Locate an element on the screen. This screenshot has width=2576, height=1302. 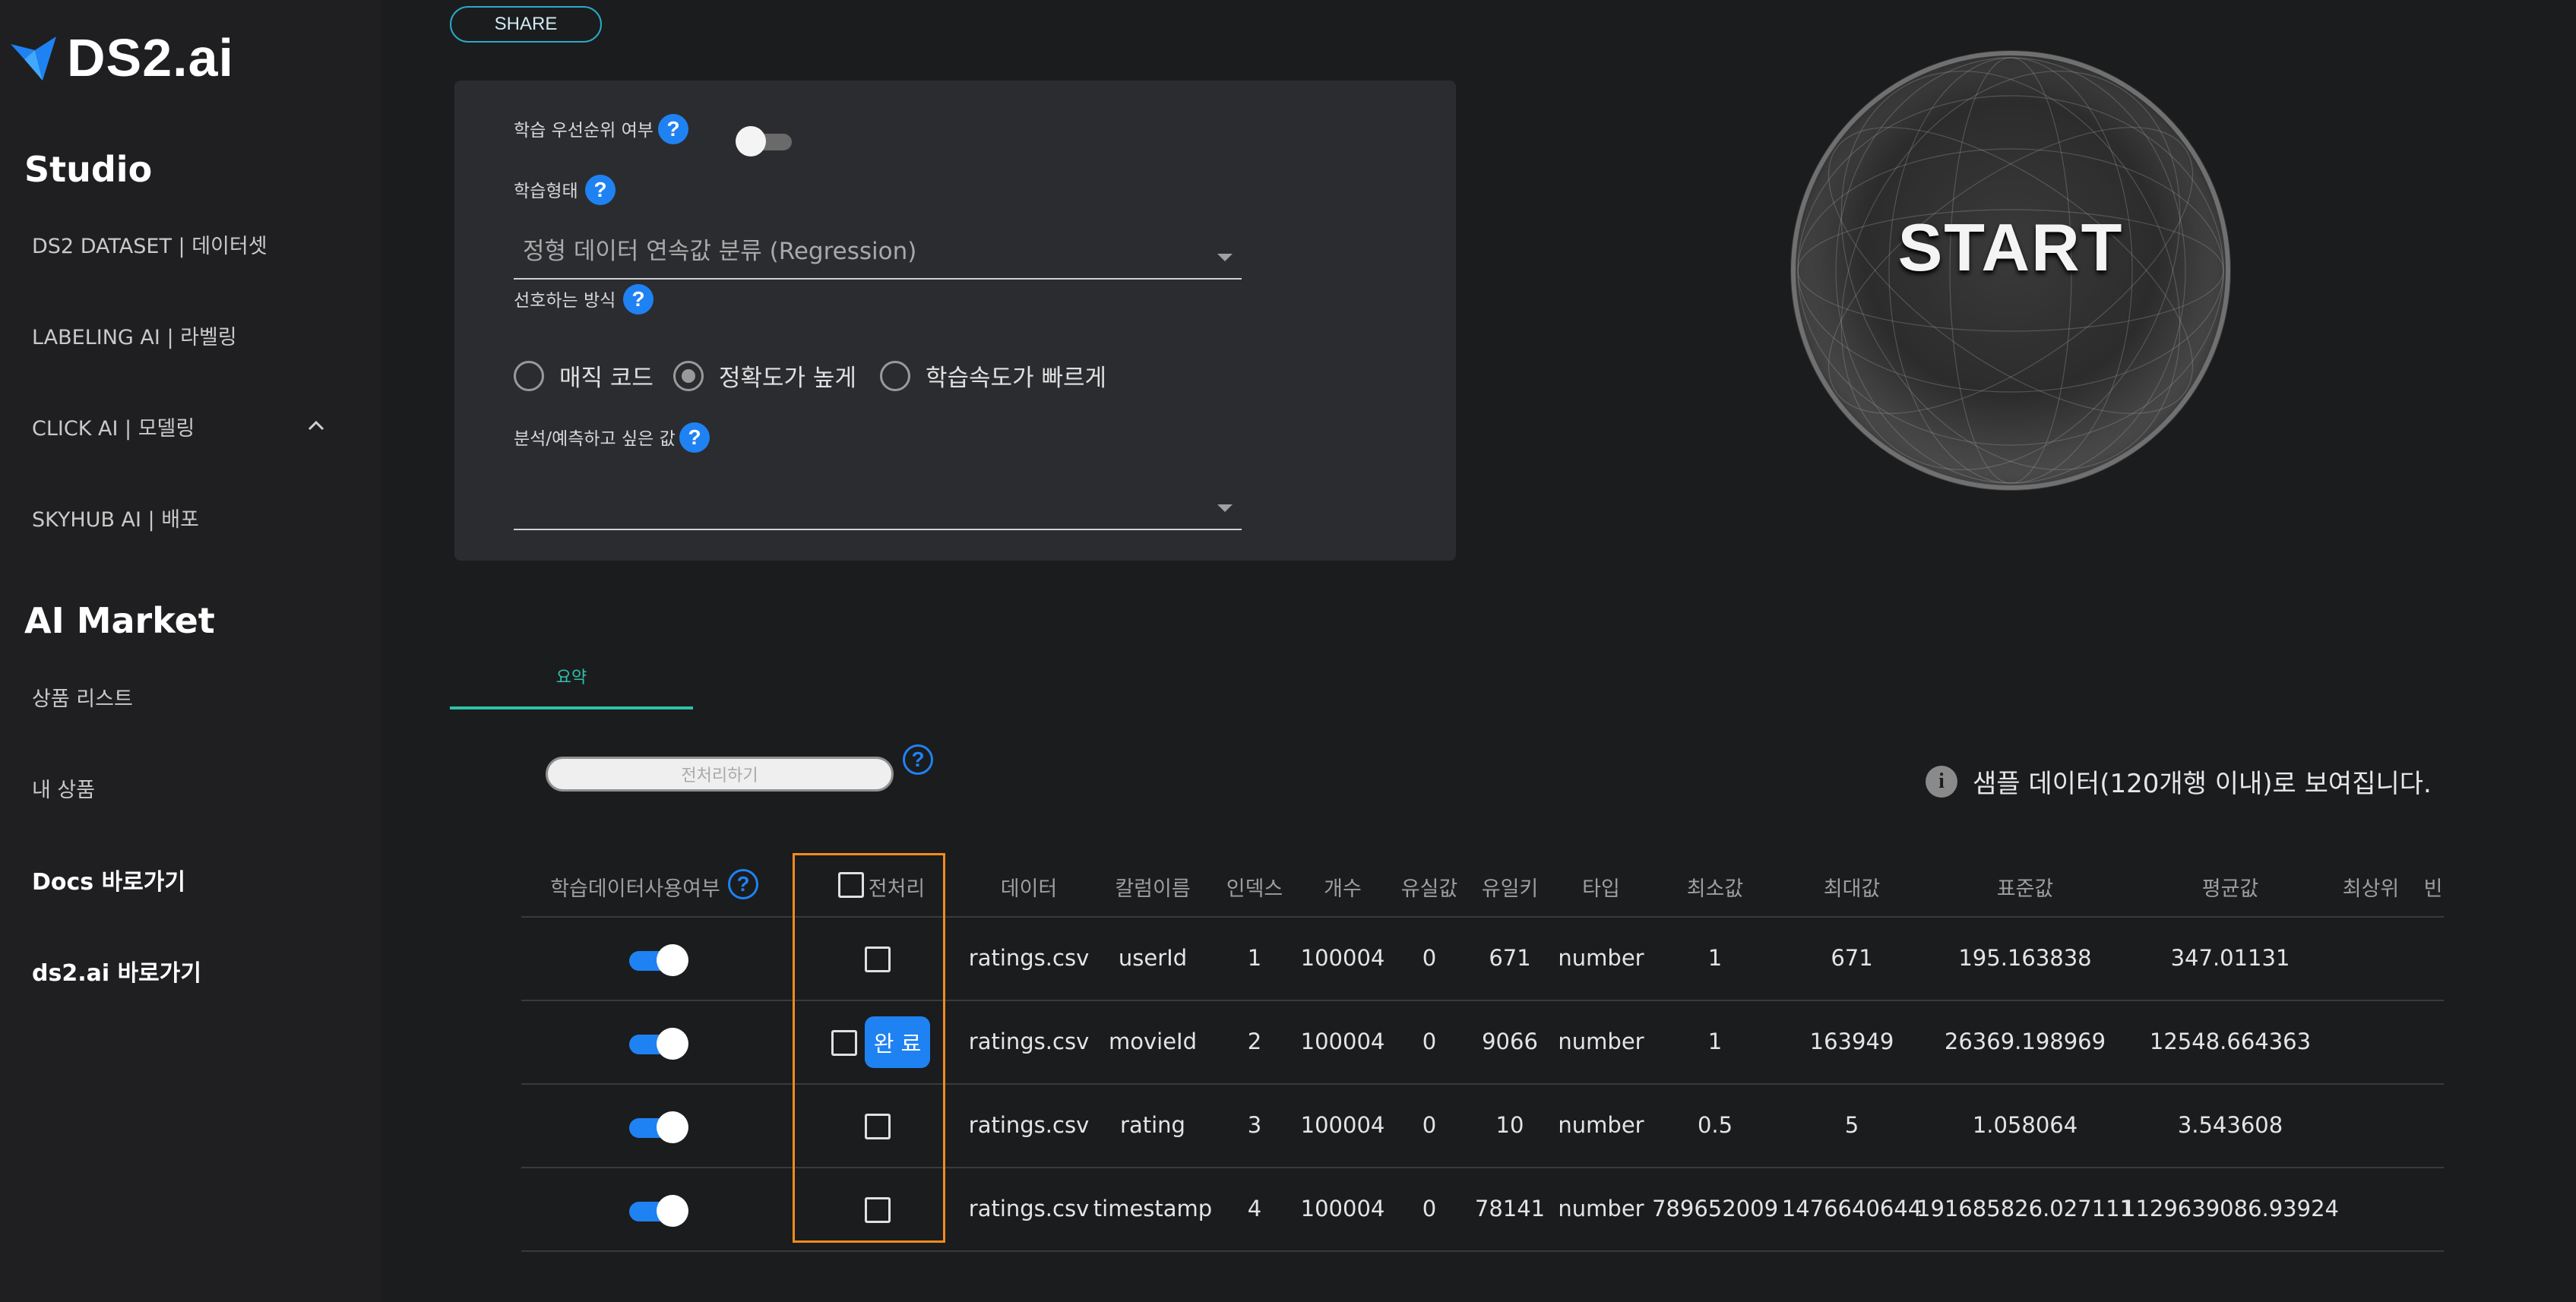
start-button: START is located at coordinates (2010, 270).